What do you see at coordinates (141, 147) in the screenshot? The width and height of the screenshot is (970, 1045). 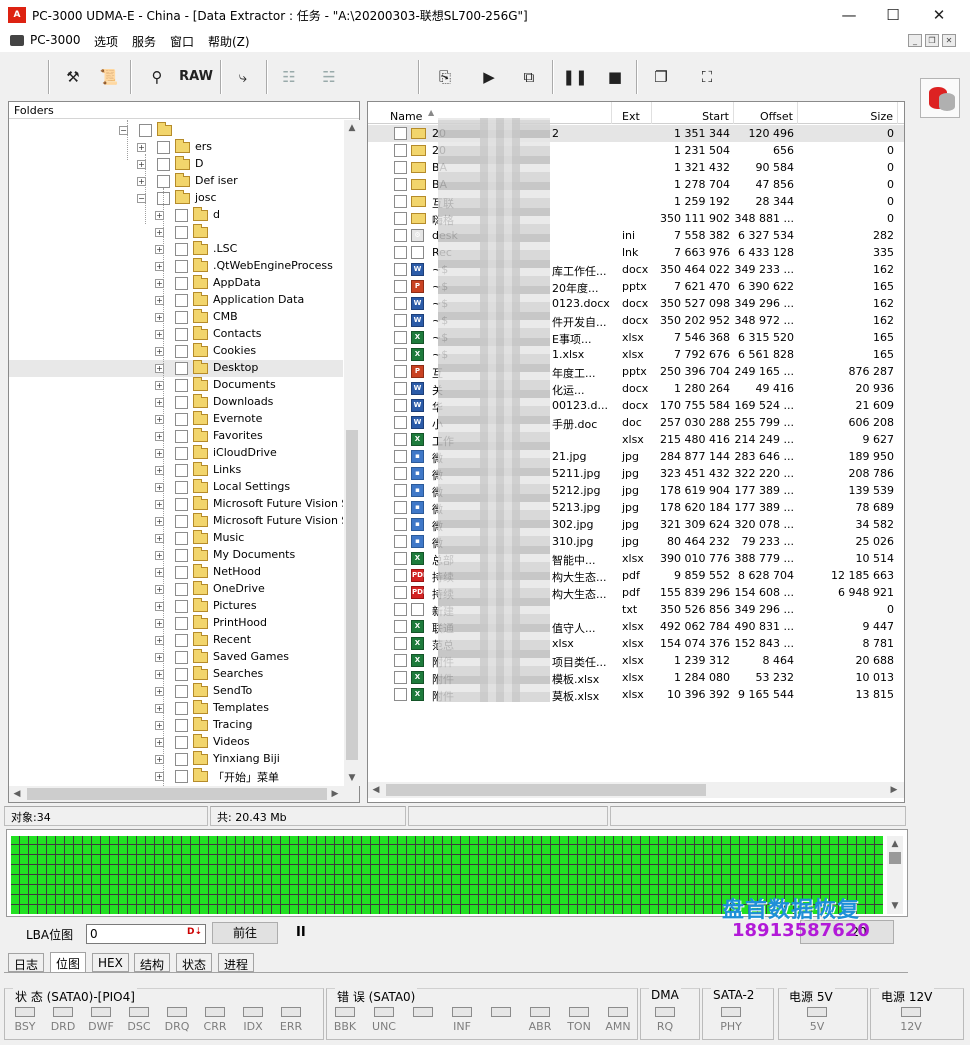 I see `expand-toggle-icon: +` at bounding box center [141, 147].